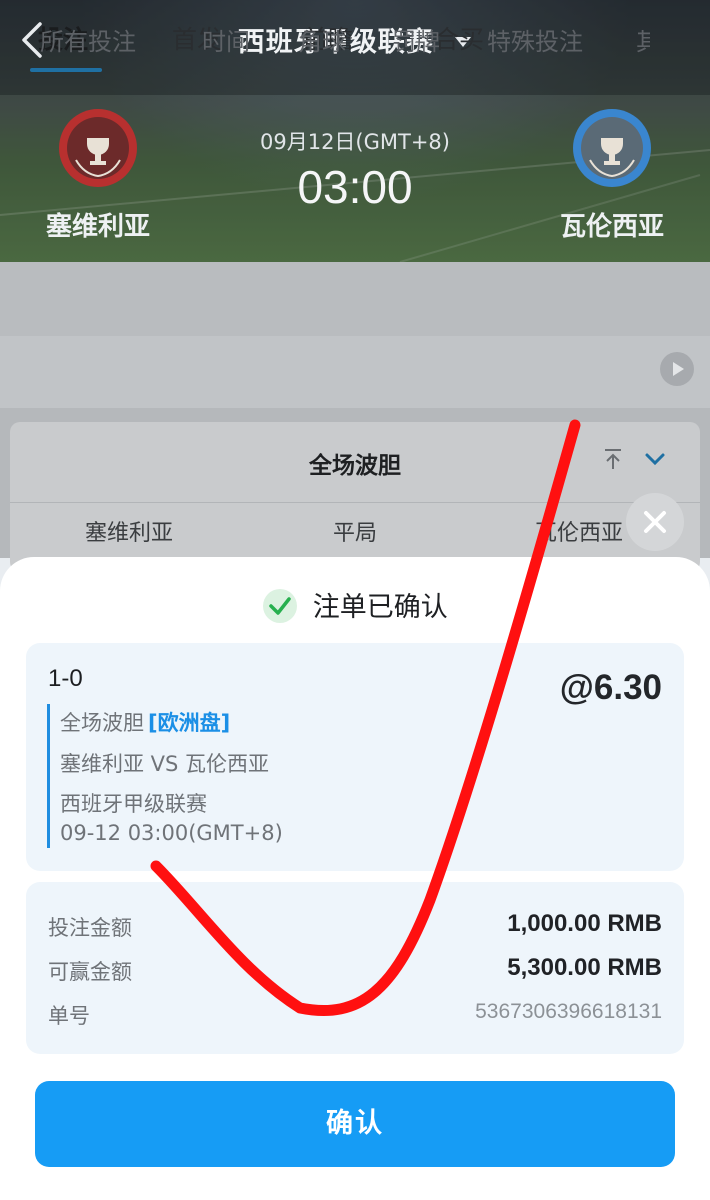 The image size is (710, 1200). I want to click on bet-id-value: 5367306396618131, so click(568, 1011).